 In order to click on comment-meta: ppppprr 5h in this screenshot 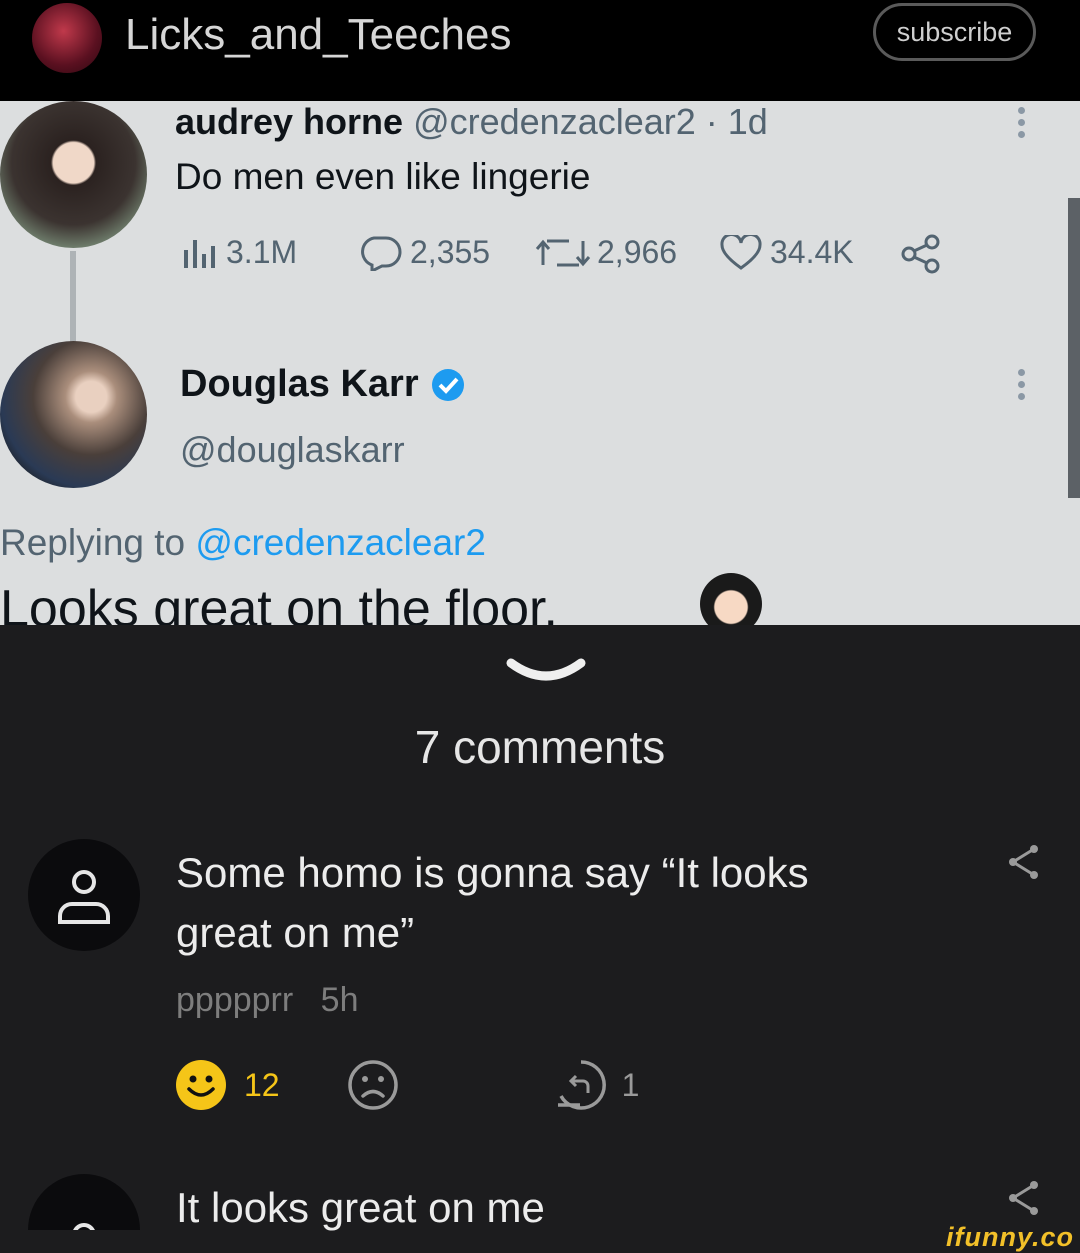, I will do `click(267, 1000)`.